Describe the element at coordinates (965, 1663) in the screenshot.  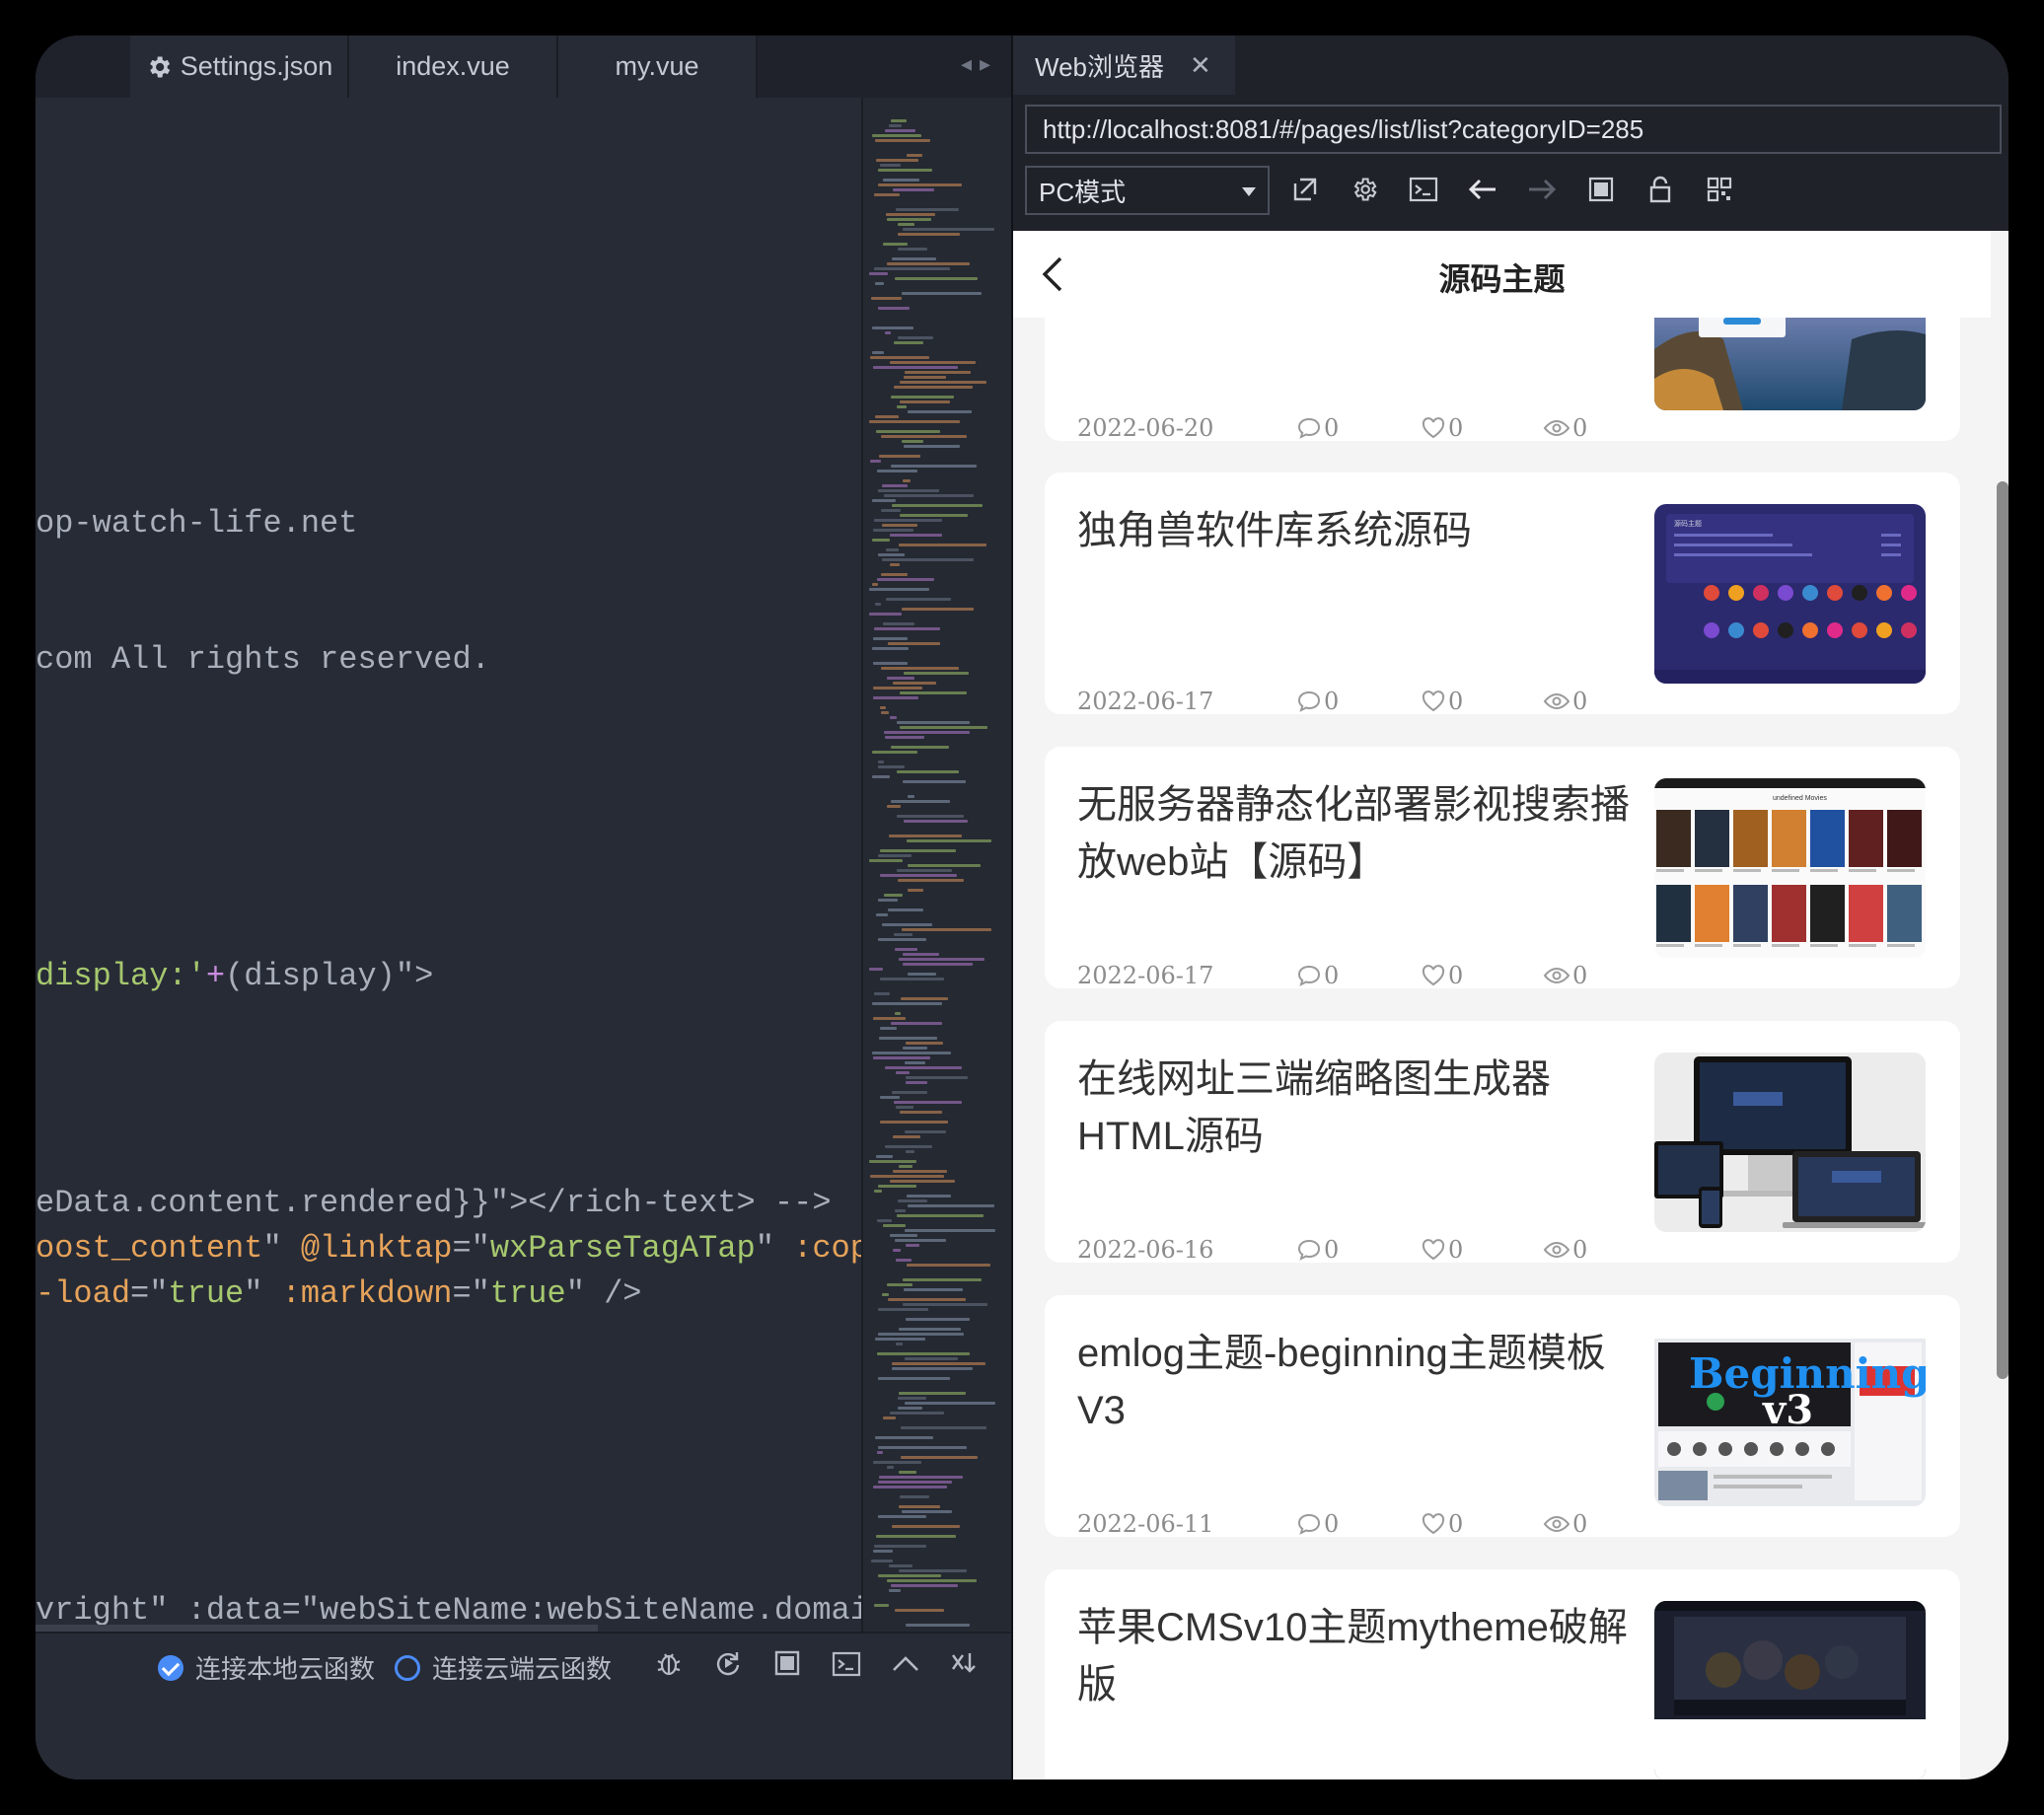
I see `sort-icon` at that location.